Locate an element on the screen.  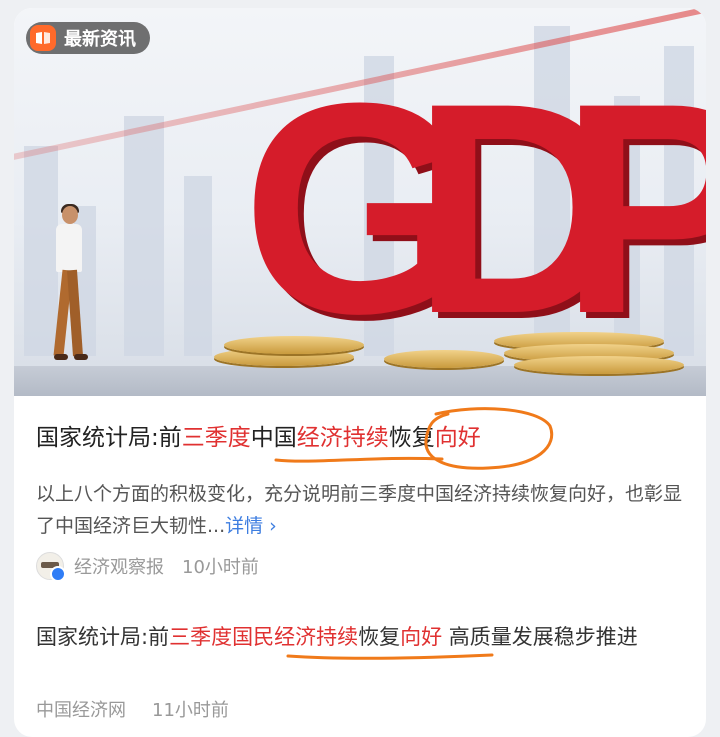
article-source: 中国经济网 11小时前 is located at coordinates (132, 709).